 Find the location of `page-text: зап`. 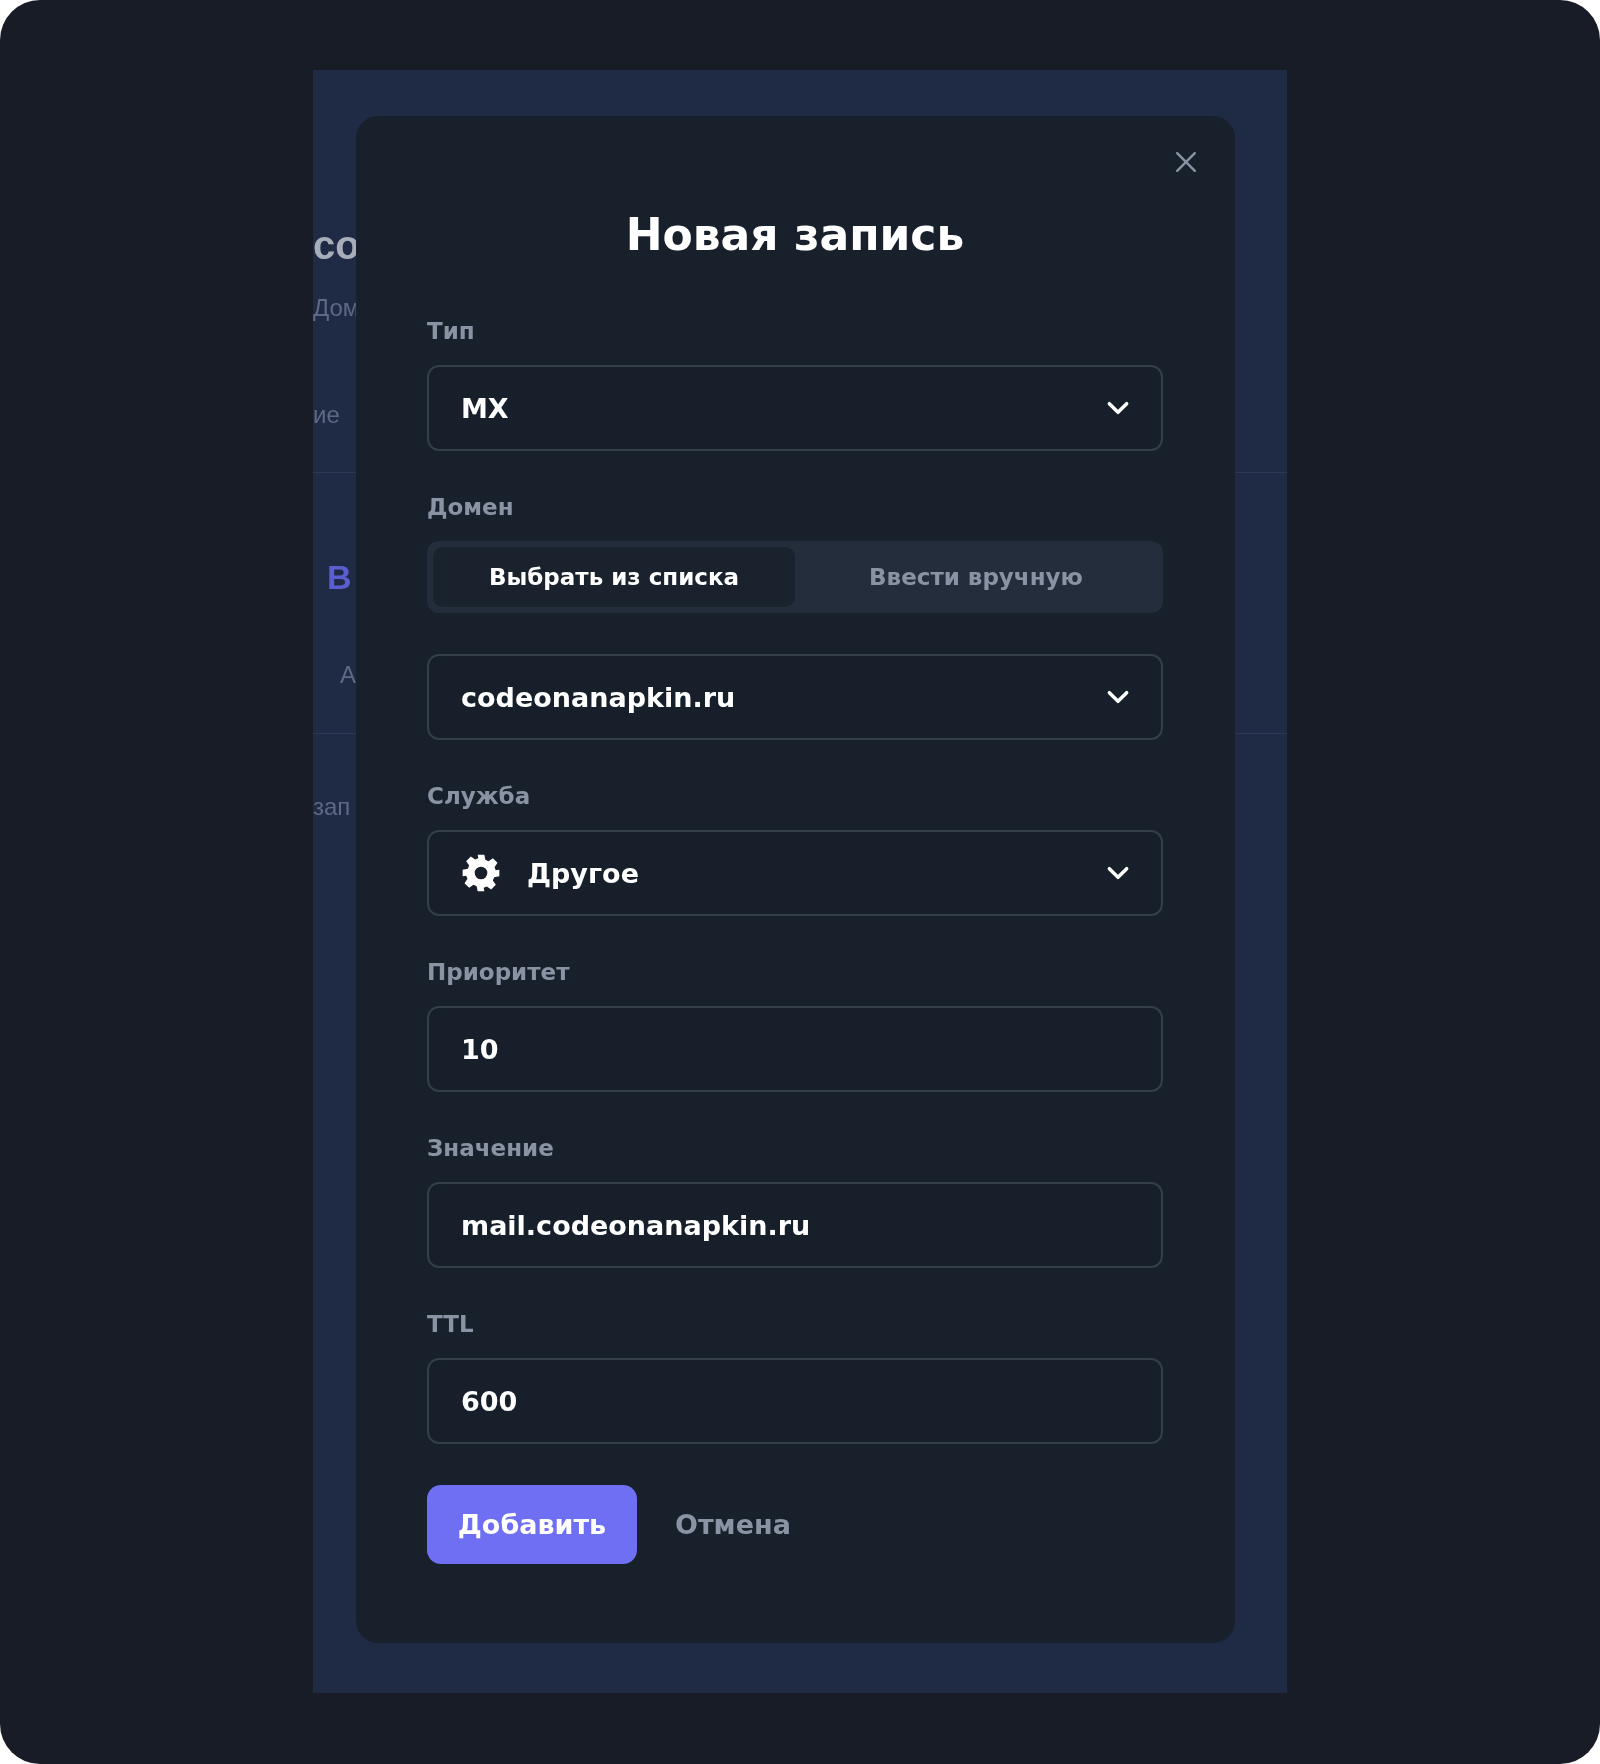

page-text: зап is located at coordinates (332, 807).